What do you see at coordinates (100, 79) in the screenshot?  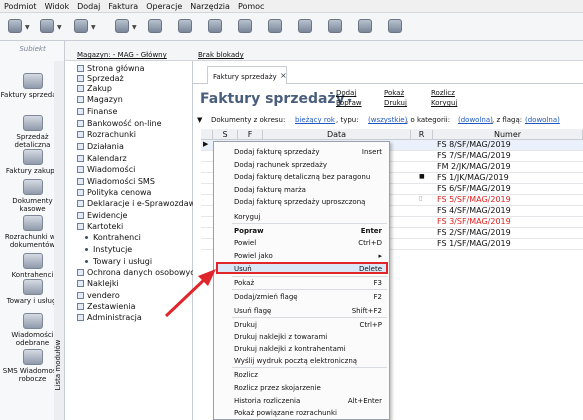 I see `tree-item: Sprzedaż` at bounding box center [100, 79].